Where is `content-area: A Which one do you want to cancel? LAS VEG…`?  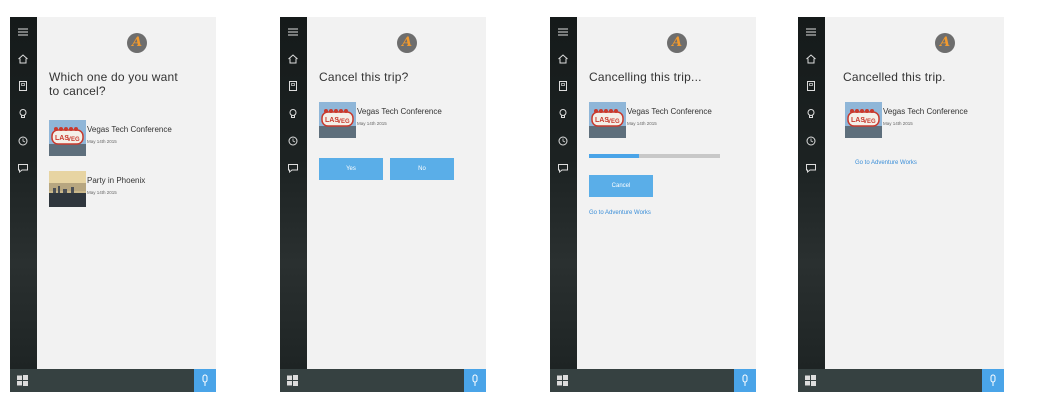 content-area: A Which one do you want to cancel? LAS VEG… is located at coordinates (126, 193).